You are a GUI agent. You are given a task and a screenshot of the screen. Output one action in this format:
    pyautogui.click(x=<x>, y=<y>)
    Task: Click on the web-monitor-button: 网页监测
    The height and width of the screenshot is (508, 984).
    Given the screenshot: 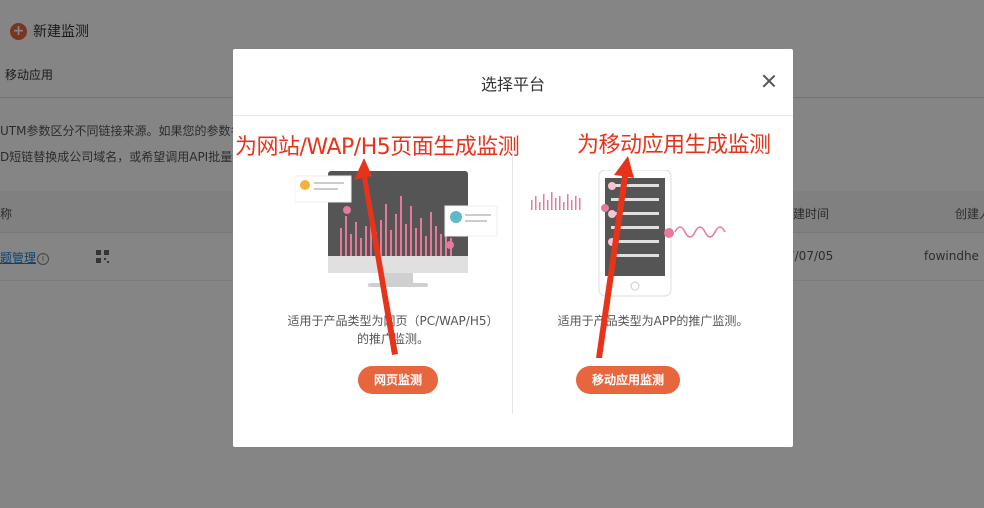 What is the action you would take?
    pyautogui.click(x=398, y=380)
    